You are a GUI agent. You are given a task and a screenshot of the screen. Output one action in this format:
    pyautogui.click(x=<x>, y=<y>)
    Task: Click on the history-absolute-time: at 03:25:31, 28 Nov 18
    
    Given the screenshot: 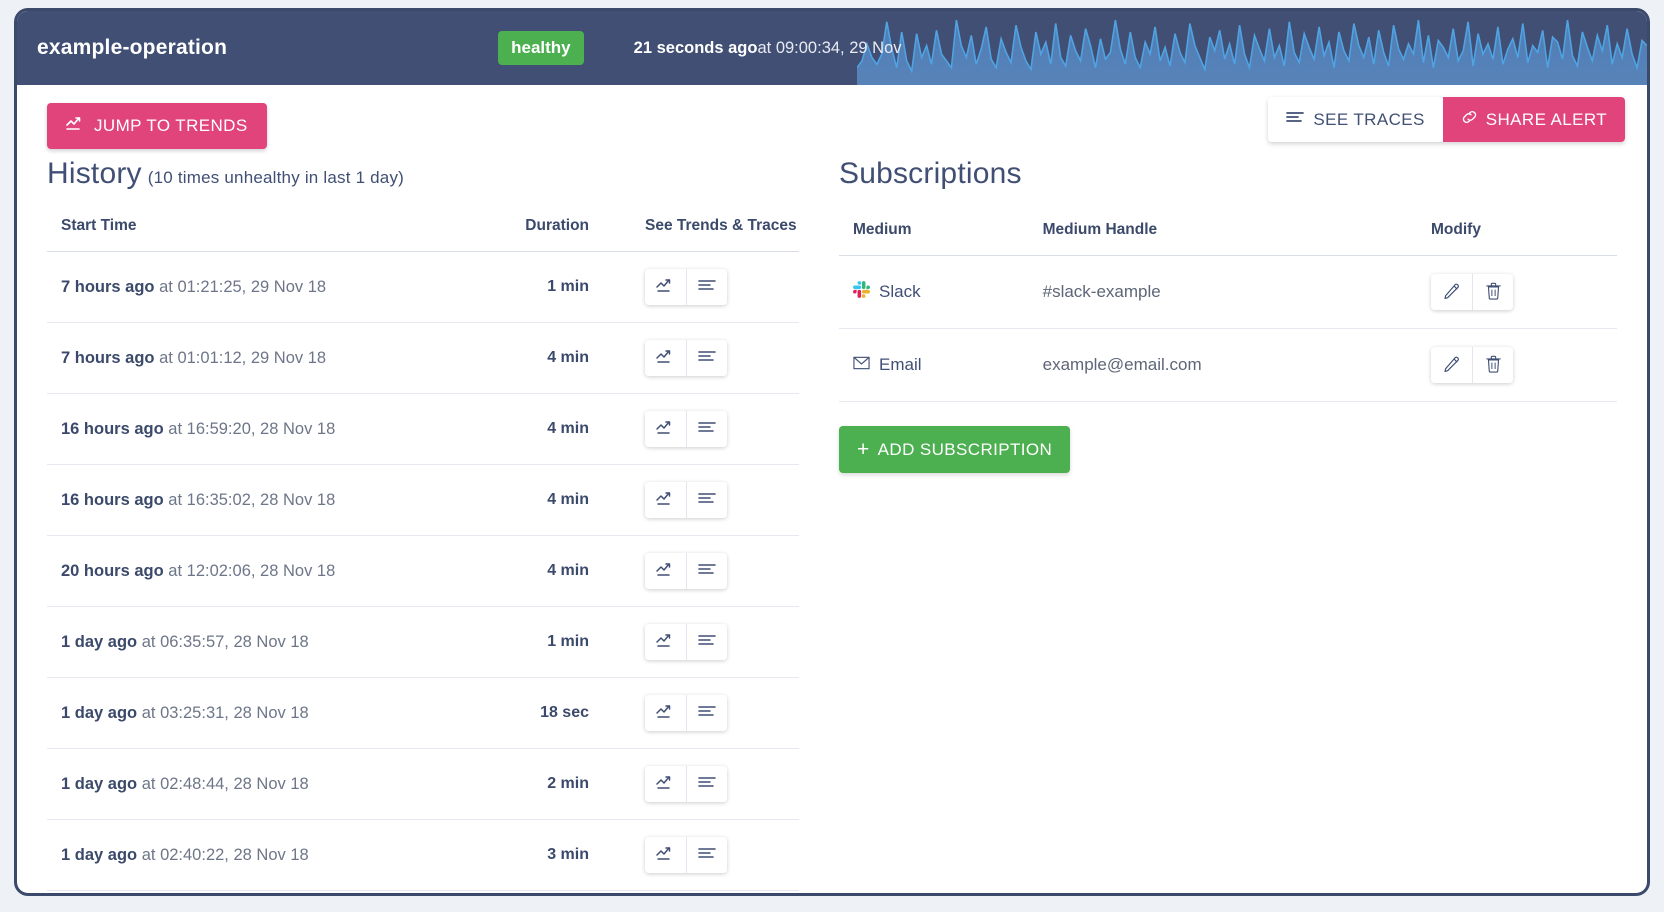 What is the action you would take?
    pyautogui.click(x=225, y=712)
    